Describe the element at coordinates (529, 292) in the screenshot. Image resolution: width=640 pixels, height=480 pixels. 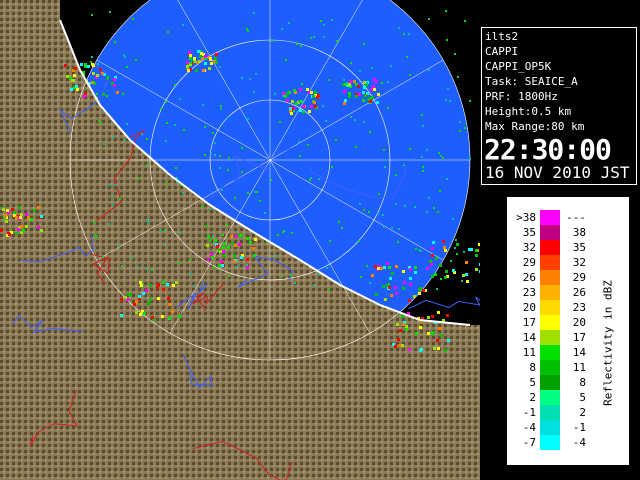
I see `legend-lower-bound: 23` at that location.